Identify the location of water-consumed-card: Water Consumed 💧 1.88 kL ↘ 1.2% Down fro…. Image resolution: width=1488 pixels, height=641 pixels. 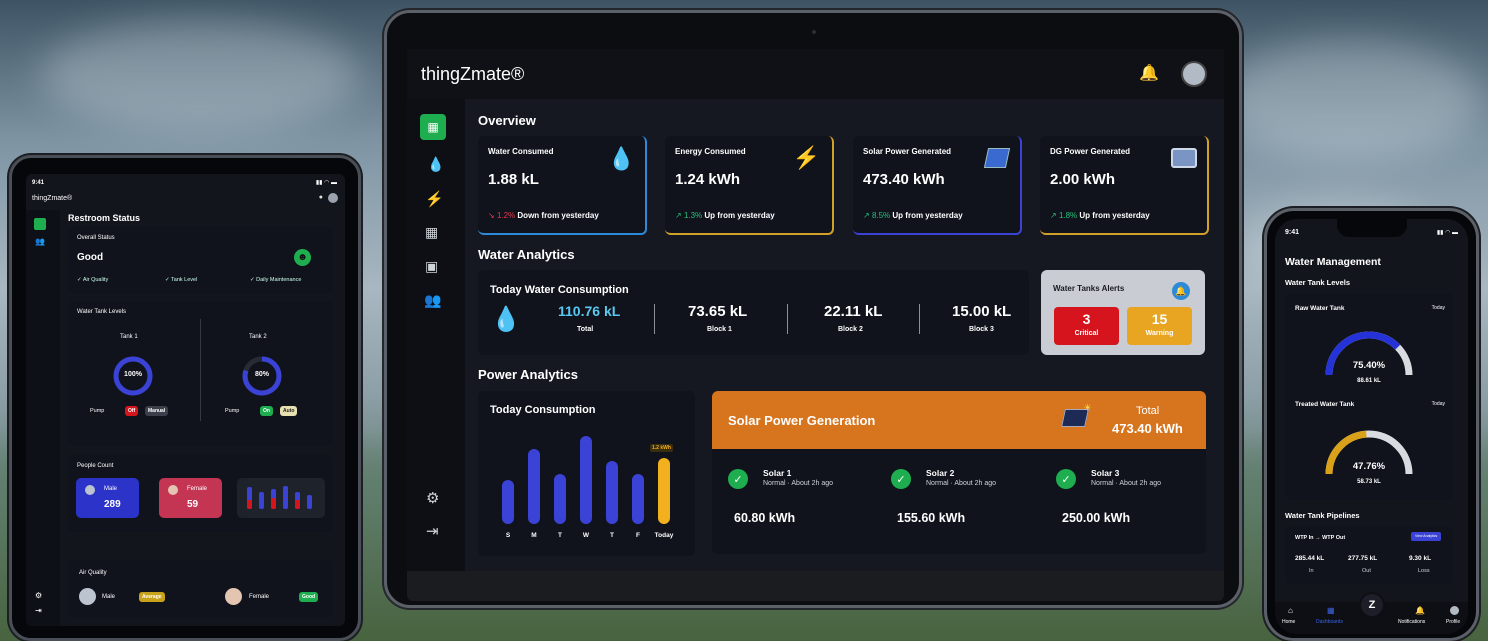
(562, 185).